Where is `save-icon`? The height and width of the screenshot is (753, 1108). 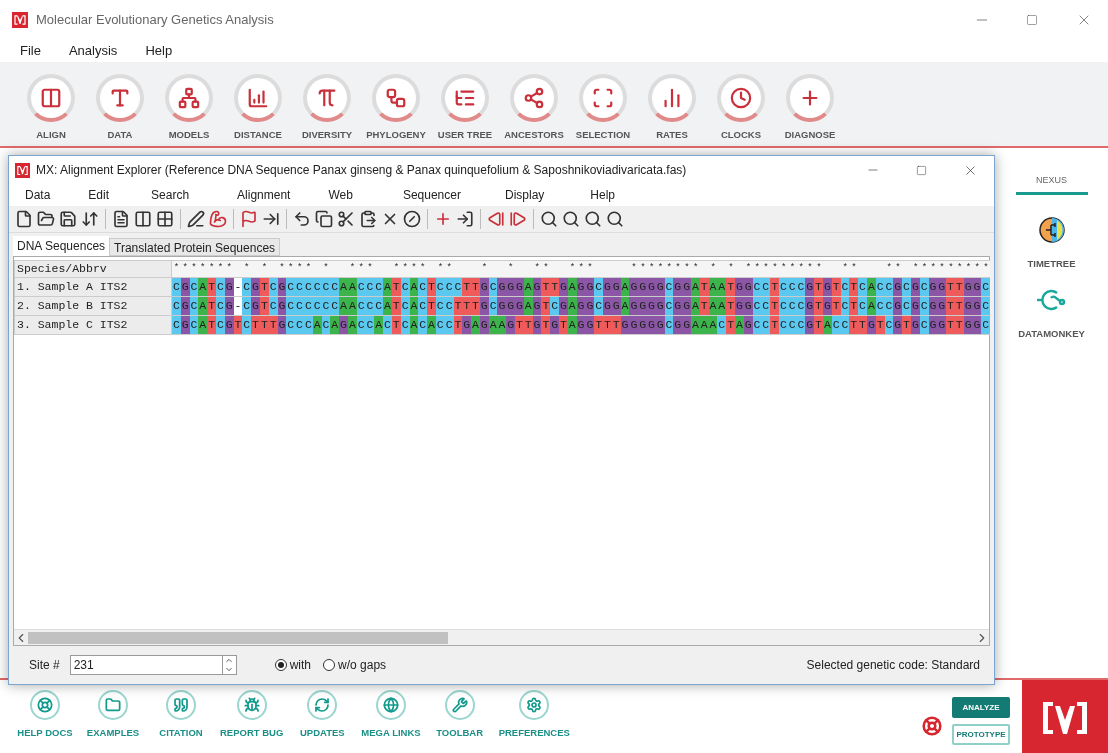 save-icon is located at coordinates (68, 219).